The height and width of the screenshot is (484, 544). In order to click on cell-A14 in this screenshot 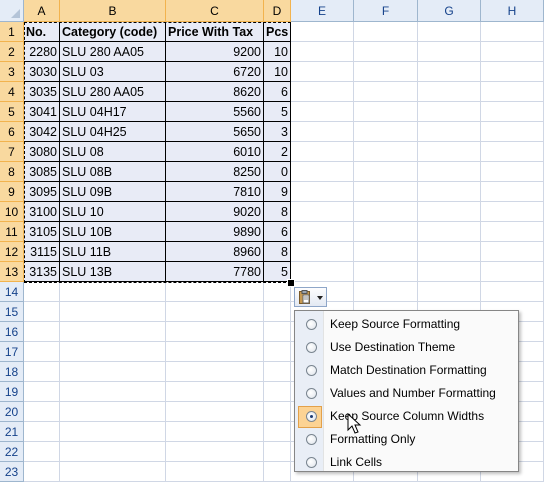, I will do `click(42, 292)`.